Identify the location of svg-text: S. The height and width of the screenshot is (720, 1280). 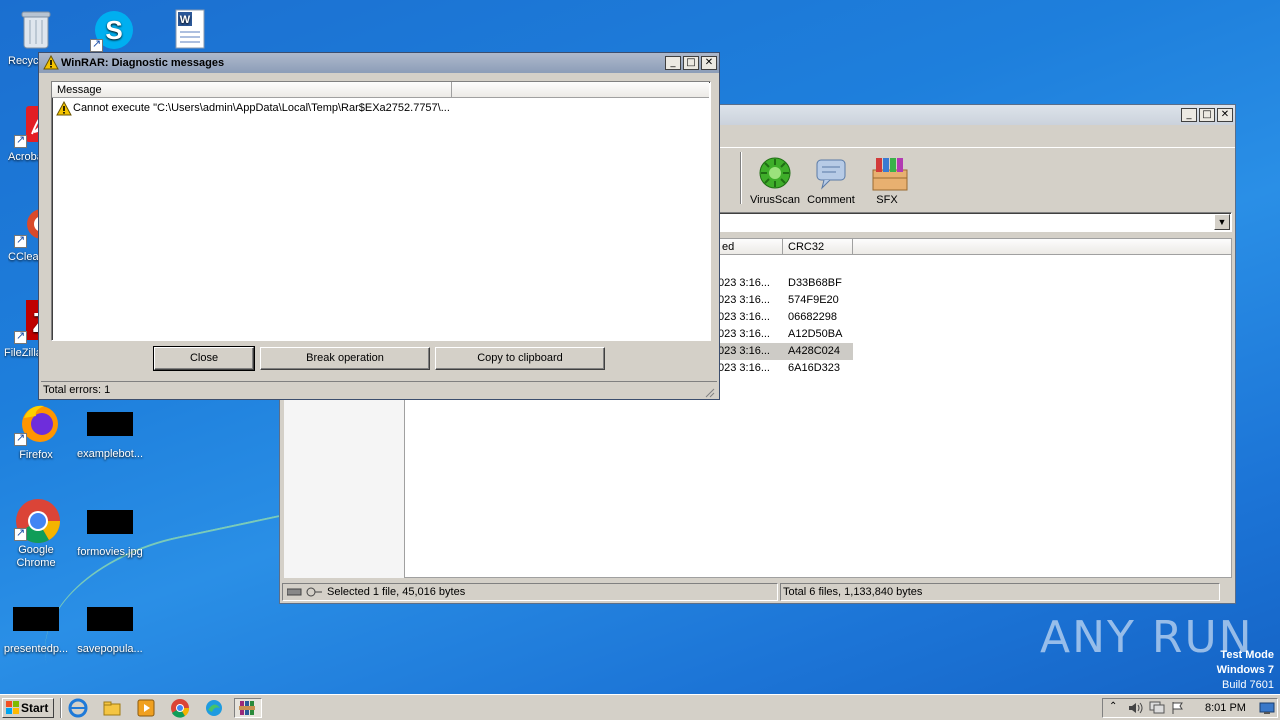
(113, 30).